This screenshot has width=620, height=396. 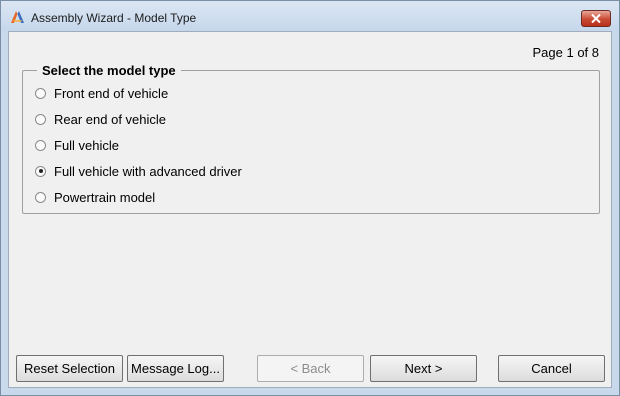 What do you see at coordinates (87, 145) in the screenshot?
I see `option-label: Full vehicle` at bounding box center [87, 145].